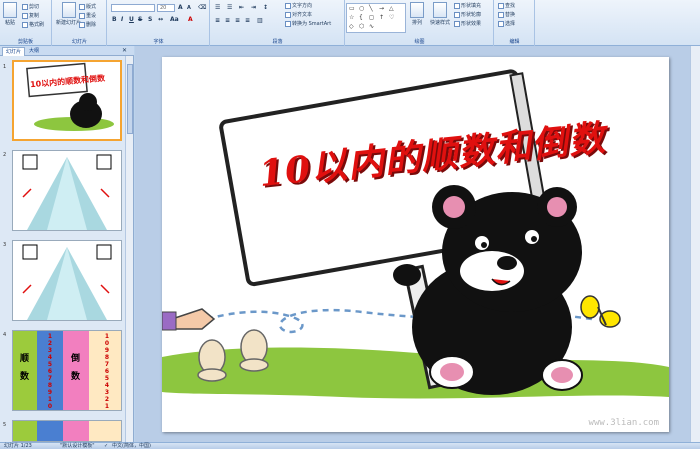 The image size is (700, 449). What do you see at coordinates (298, 5) in the screenshot?
I see `text-direction-button: 文字方向` at bounding box center [298, 5].